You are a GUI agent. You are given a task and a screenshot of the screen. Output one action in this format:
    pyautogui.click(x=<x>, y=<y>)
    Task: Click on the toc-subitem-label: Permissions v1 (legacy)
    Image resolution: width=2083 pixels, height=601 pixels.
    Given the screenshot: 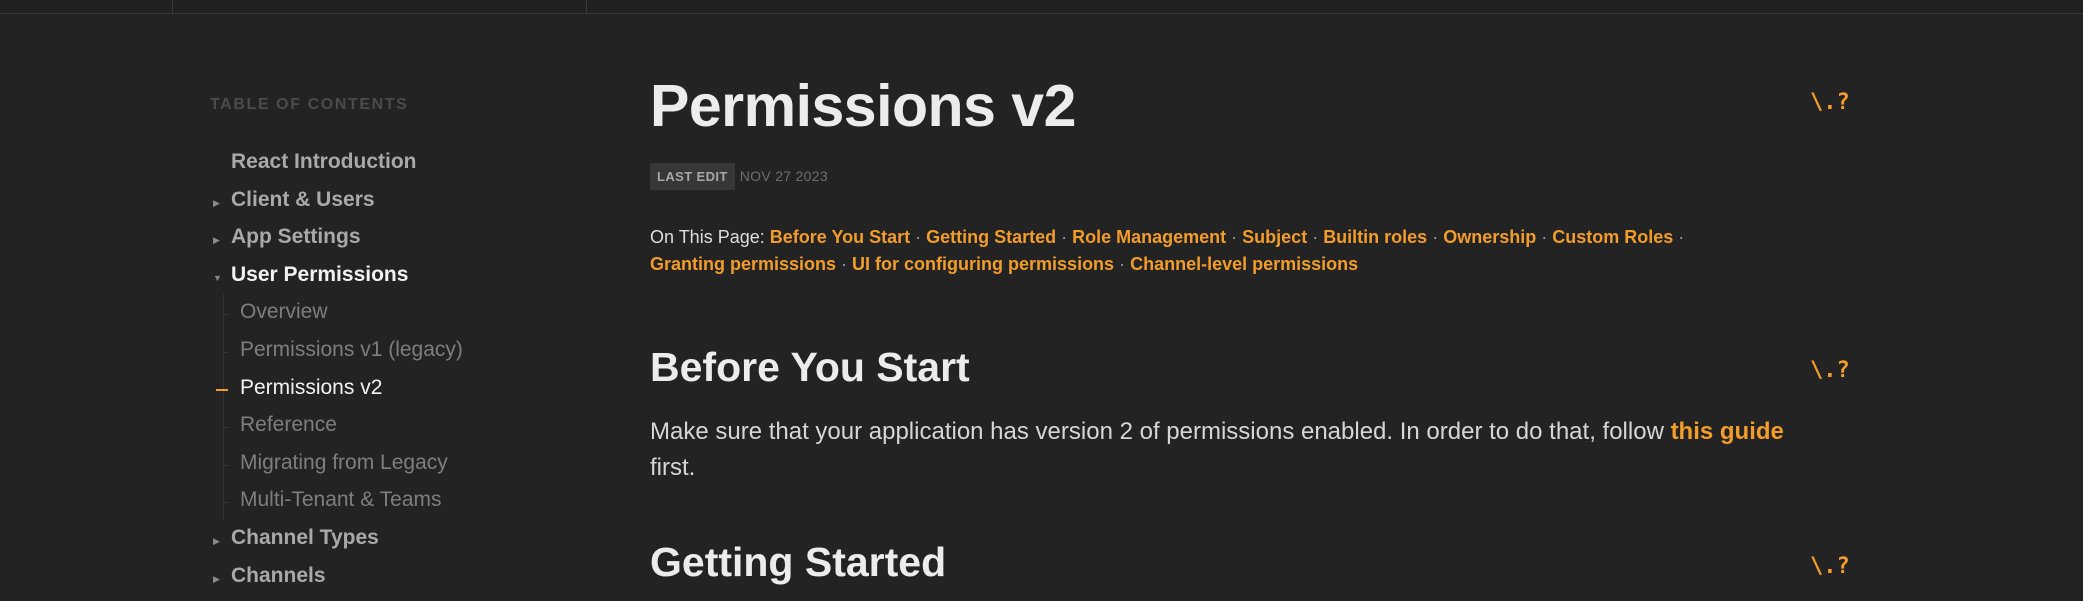 What is the action you would take?
    pyautogui.click(x=351, y=349)
    